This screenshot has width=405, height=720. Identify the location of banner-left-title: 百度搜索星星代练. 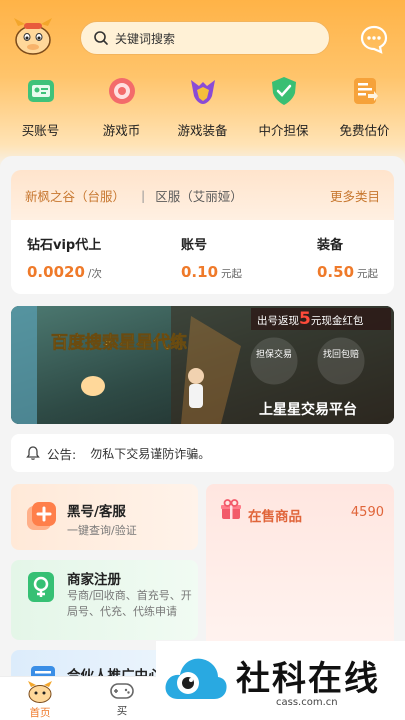
(119, 342).